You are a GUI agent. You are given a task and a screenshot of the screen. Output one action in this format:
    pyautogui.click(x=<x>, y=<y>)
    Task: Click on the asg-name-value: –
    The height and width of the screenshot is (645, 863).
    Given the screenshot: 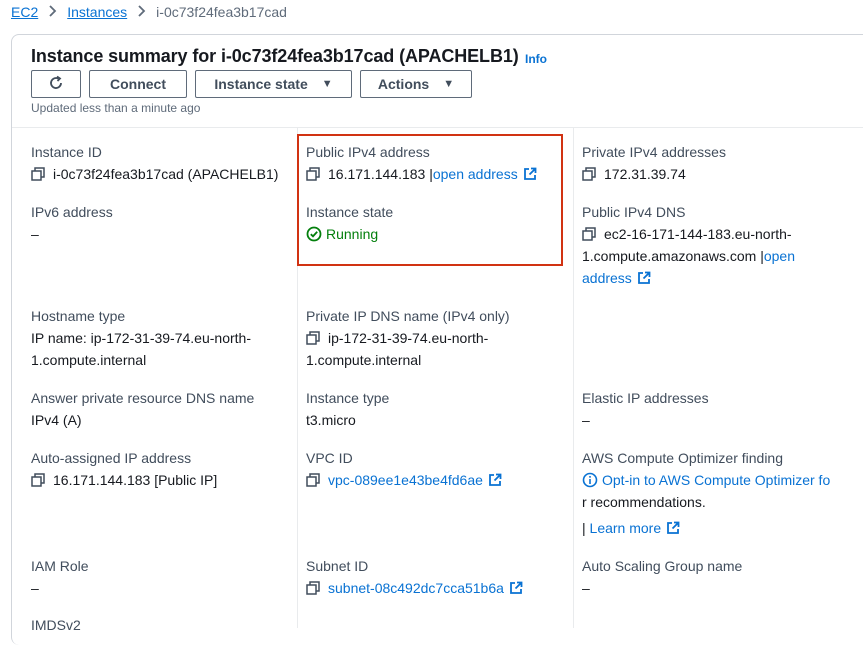 What is the action you would take?
    pyautogui.click(x=586, y=588)
    